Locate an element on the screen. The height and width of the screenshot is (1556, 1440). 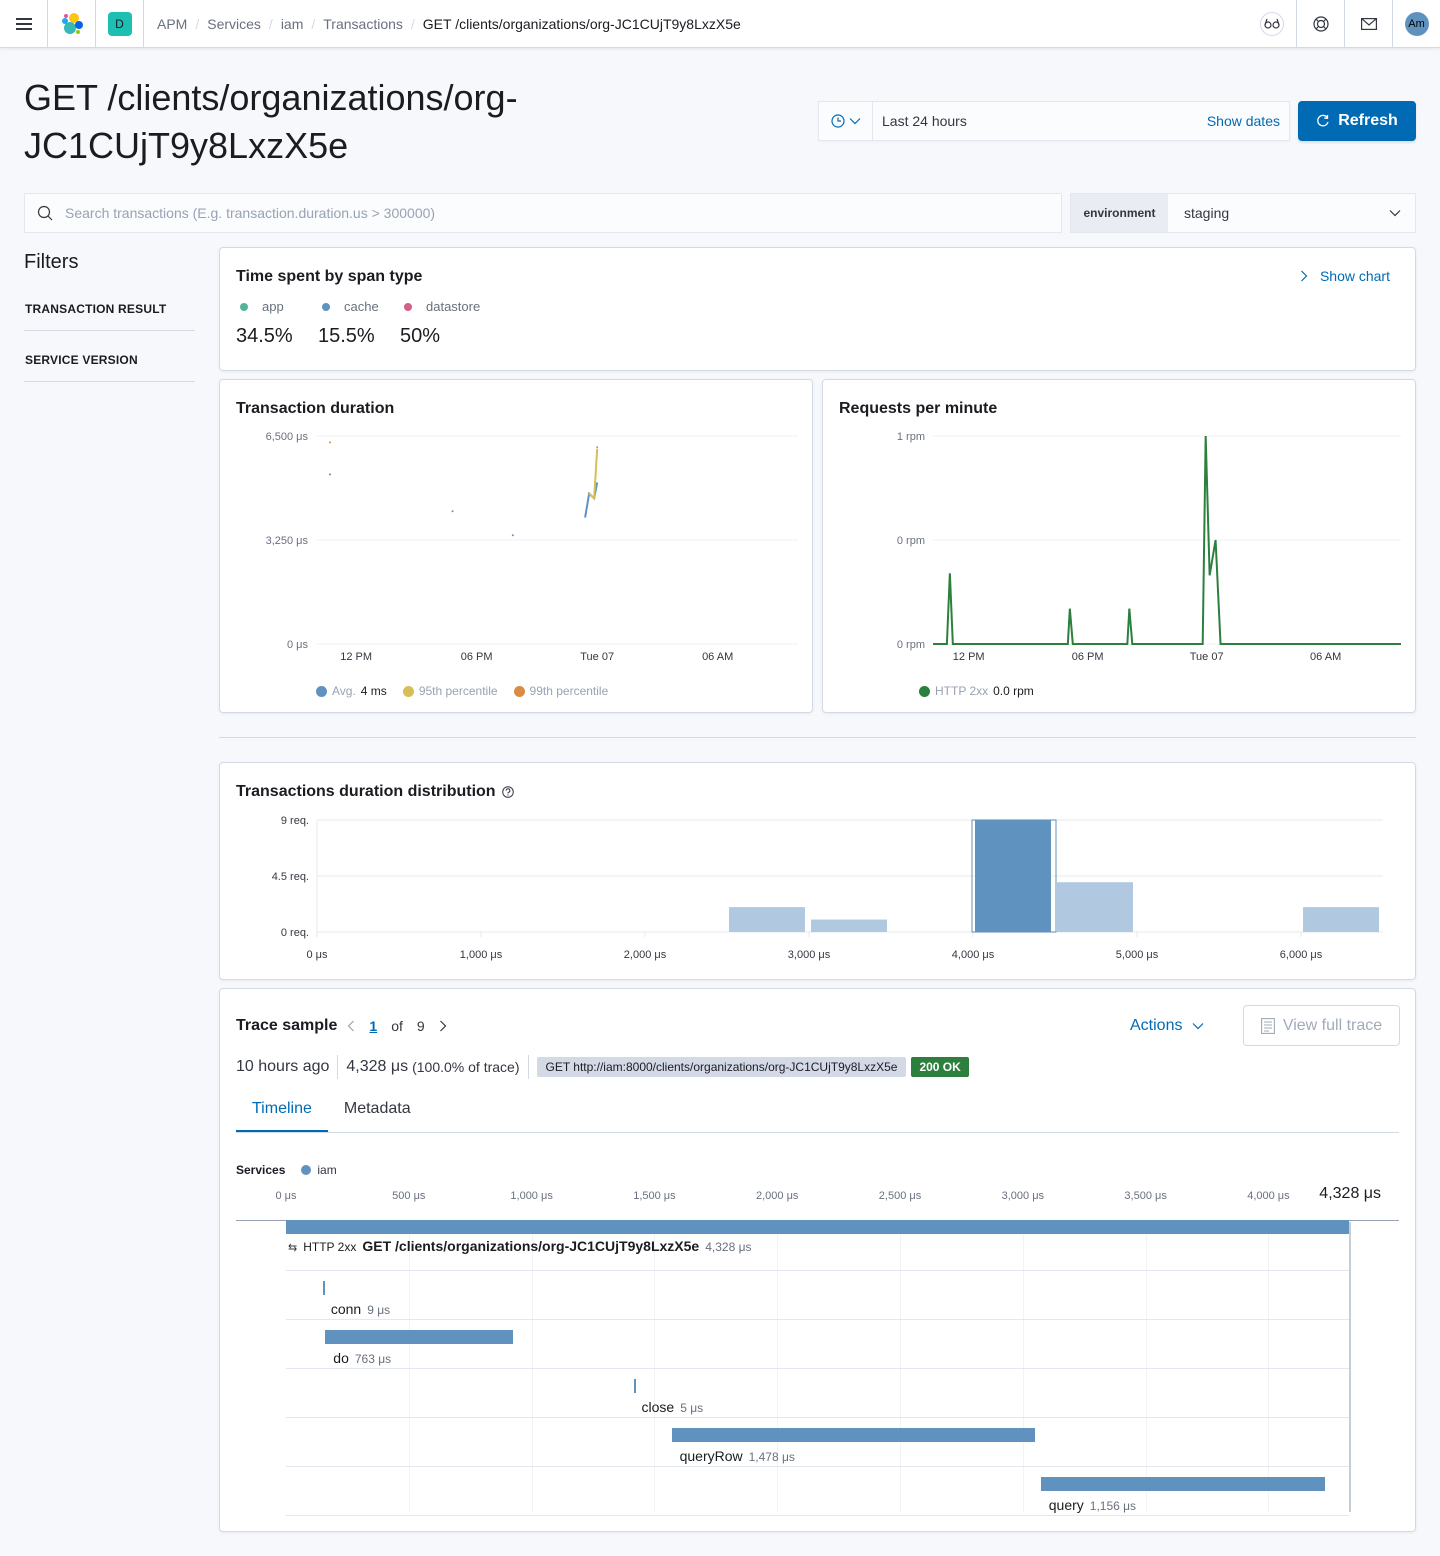
services-legend: Services iam is located at coordinates (286, 1170).